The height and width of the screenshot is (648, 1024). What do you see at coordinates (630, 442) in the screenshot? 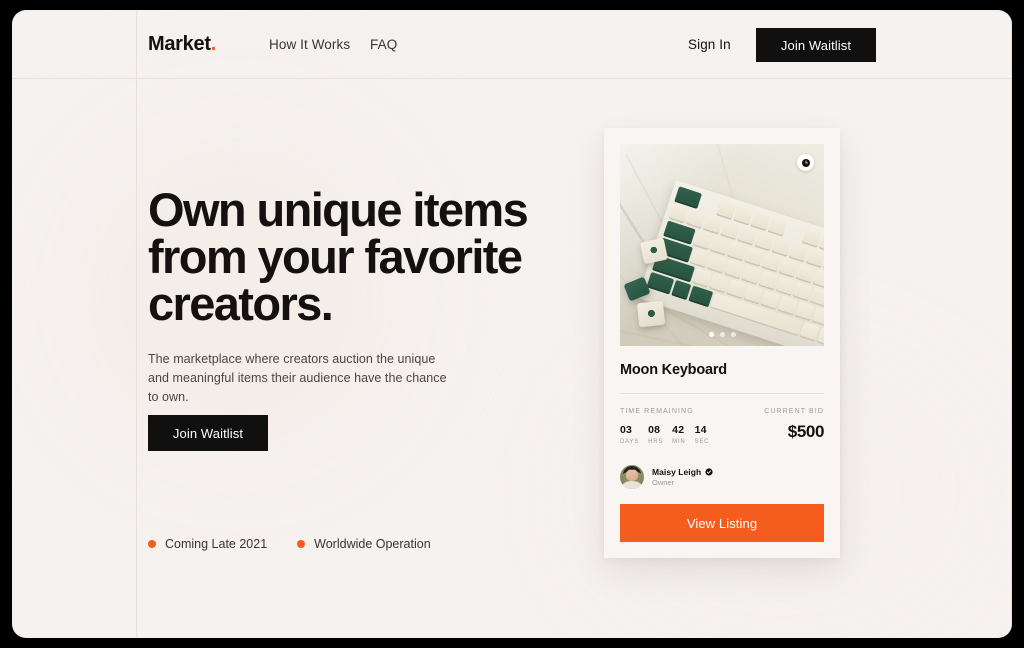
I see `countdown-unit-label: DAYS` at bounding box center [630, 442].